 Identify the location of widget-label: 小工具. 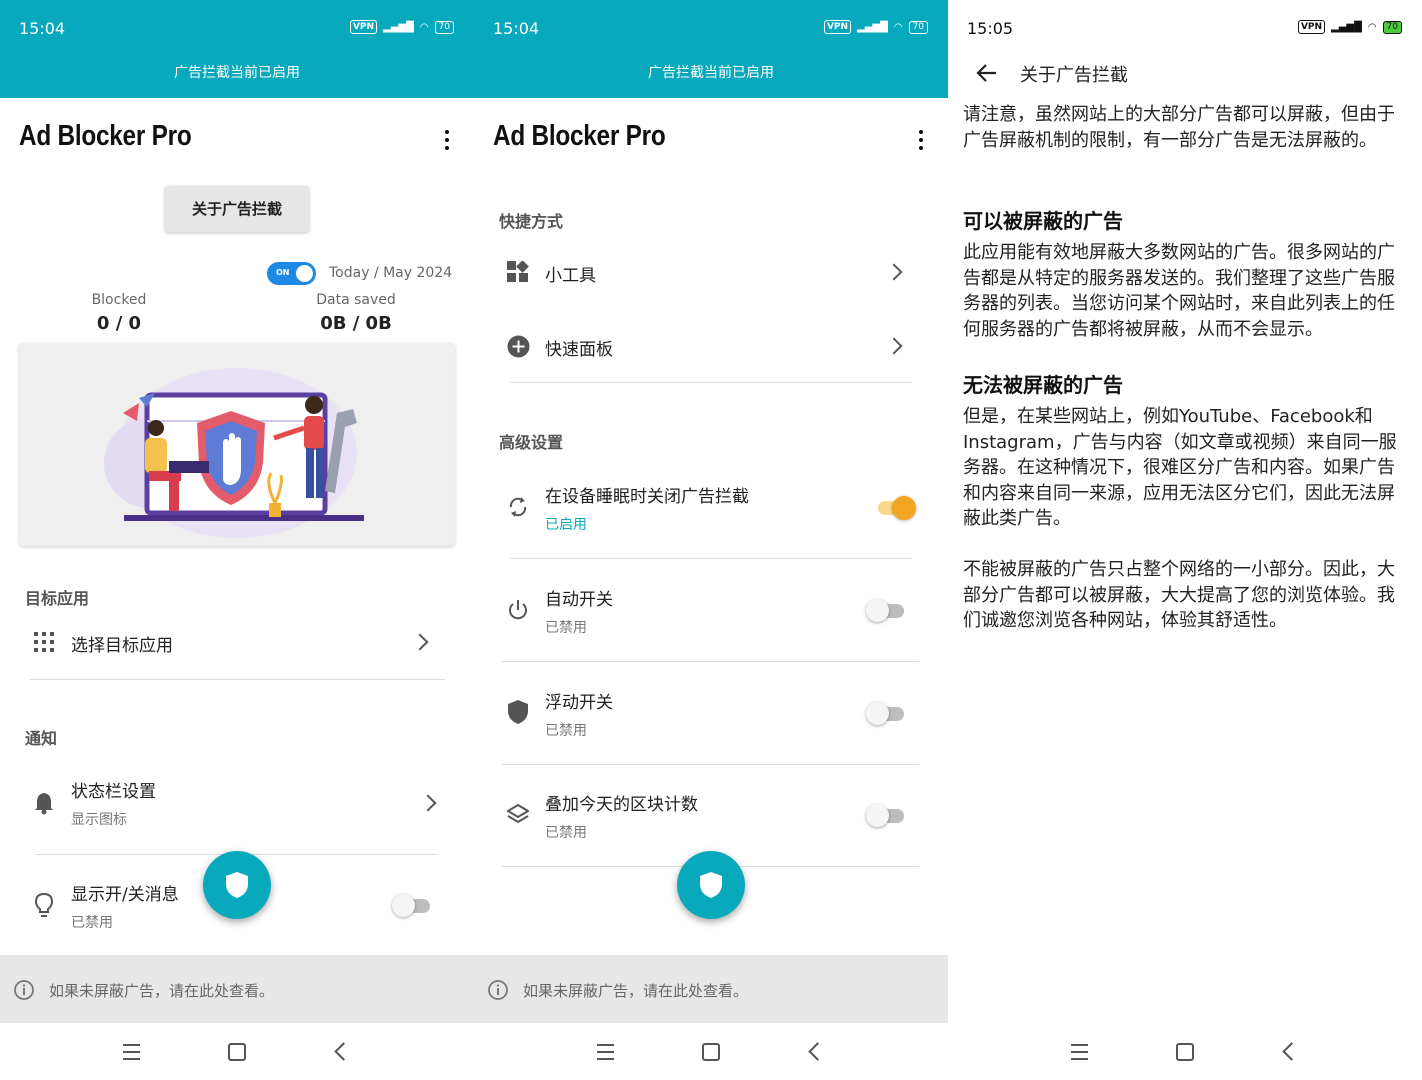
(570, 276).